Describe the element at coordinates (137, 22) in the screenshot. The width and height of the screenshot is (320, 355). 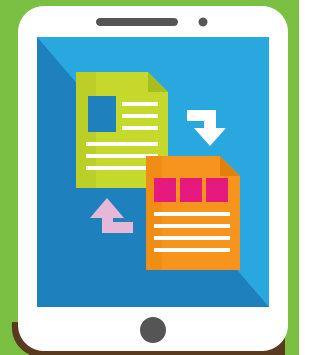
I see `speaker-icon` at that location.